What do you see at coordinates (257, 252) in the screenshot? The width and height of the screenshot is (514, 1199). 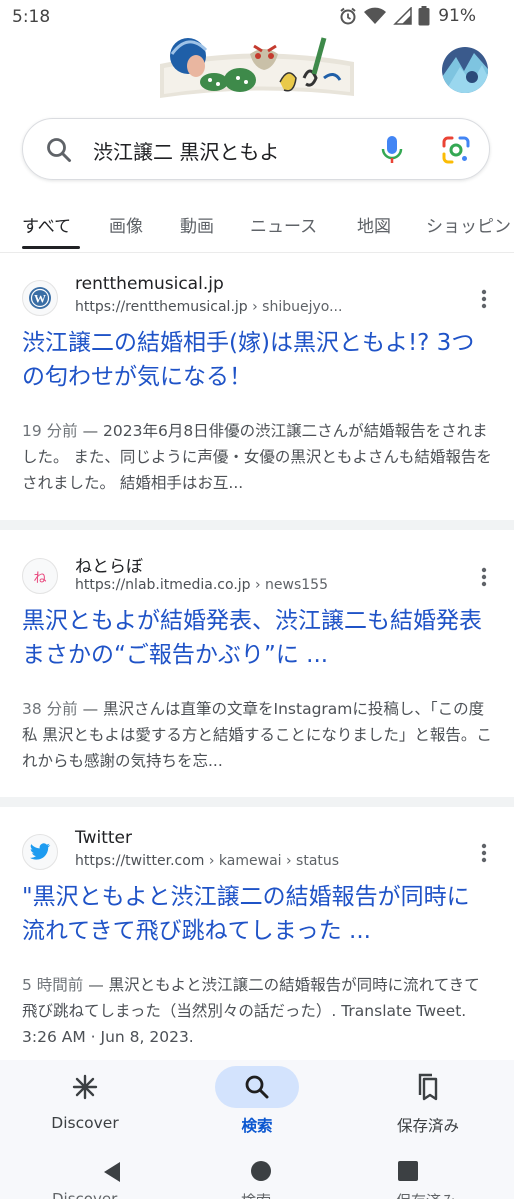 I see `tabs-divider` at bounding box center [257, 252].